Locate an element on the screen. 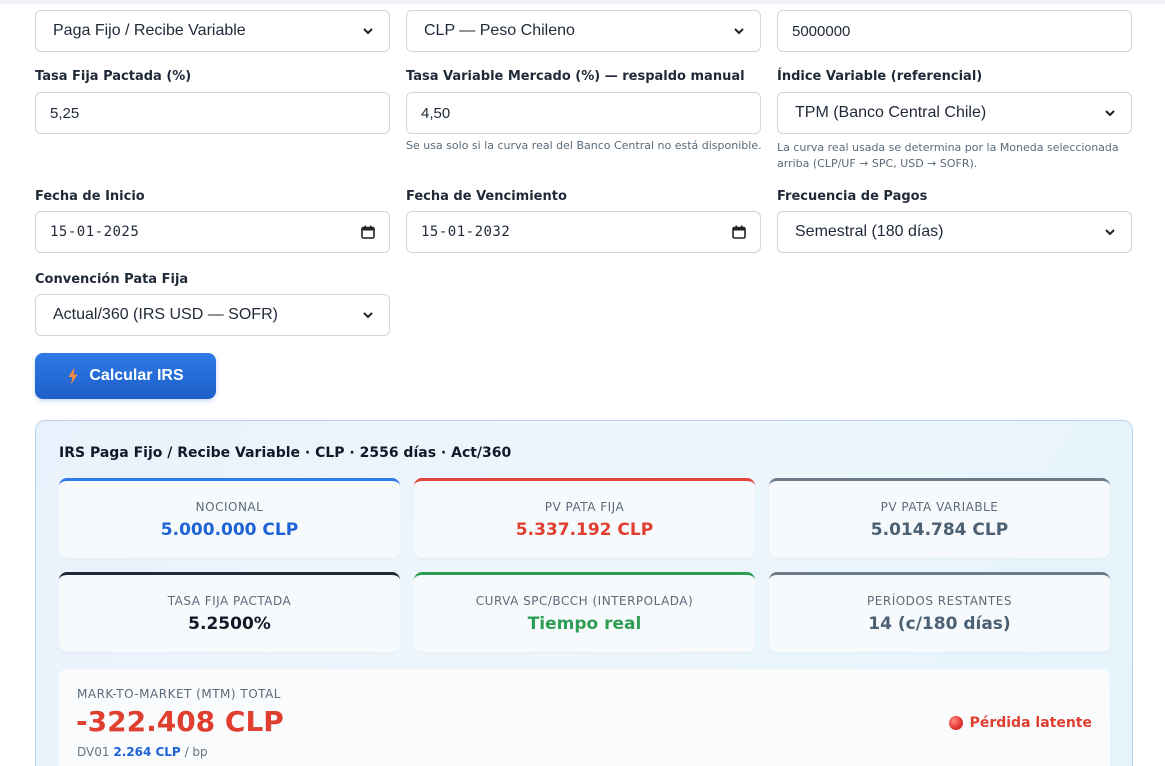  card-curve-source: CURVA SPC/BCCH (INTERPOLADA) Tiempo real is located at coordinates (584, 612).